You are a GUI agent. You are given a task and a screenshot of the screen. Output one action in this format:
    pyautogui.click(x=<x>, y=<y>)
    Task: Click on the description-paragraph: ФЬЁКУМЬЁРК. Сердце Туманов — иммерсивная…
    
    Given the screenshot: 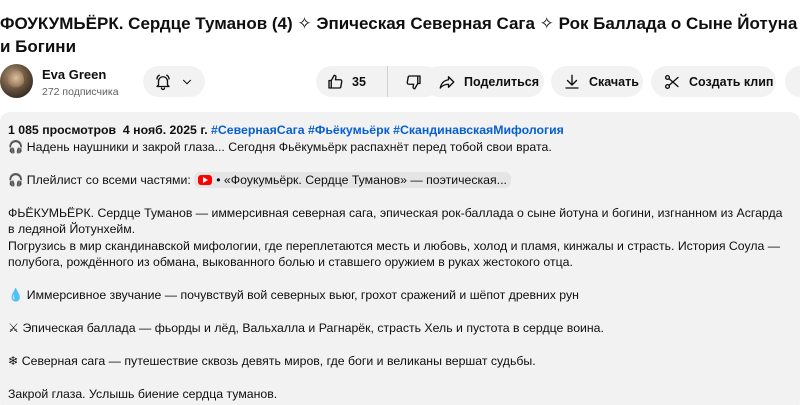 What is the action you would take?
    pyautogui.click(x=395, y=221)
    